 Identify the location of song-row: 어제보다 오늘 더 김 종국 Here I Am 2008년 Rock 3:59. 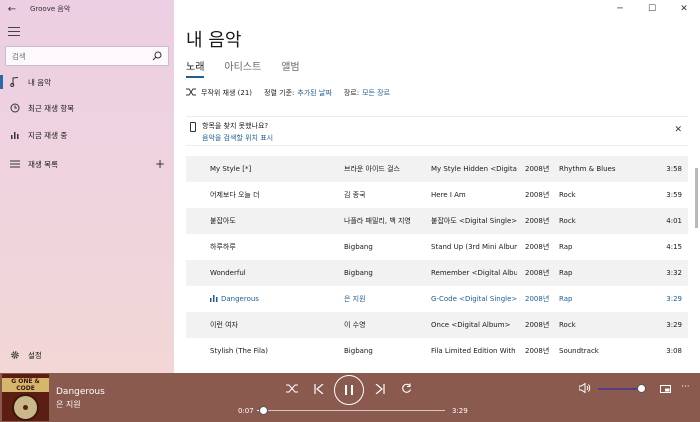
(437, 195).